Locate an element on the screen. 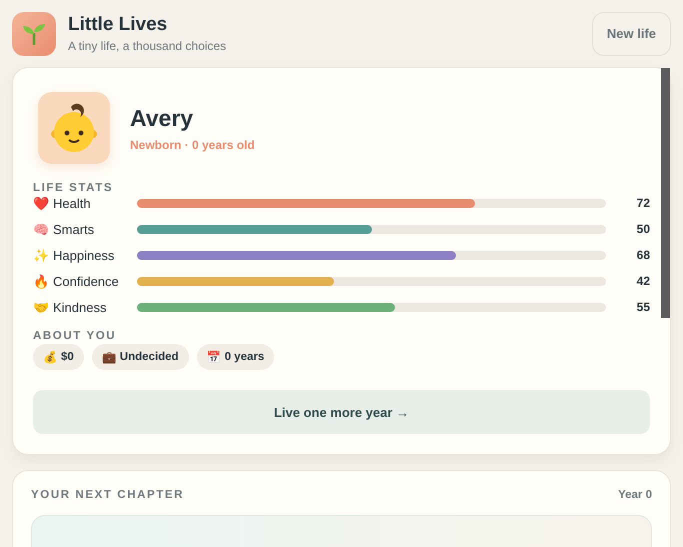  scrollbar is located at coordinates (665, 193).